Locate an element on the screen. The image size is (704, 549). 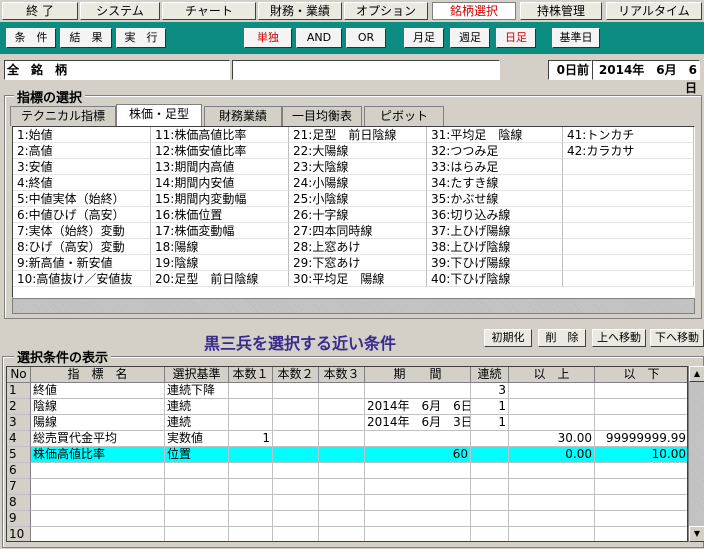
indicator-item: 31:平均足 陰線 is located at coordinates (495, 135).